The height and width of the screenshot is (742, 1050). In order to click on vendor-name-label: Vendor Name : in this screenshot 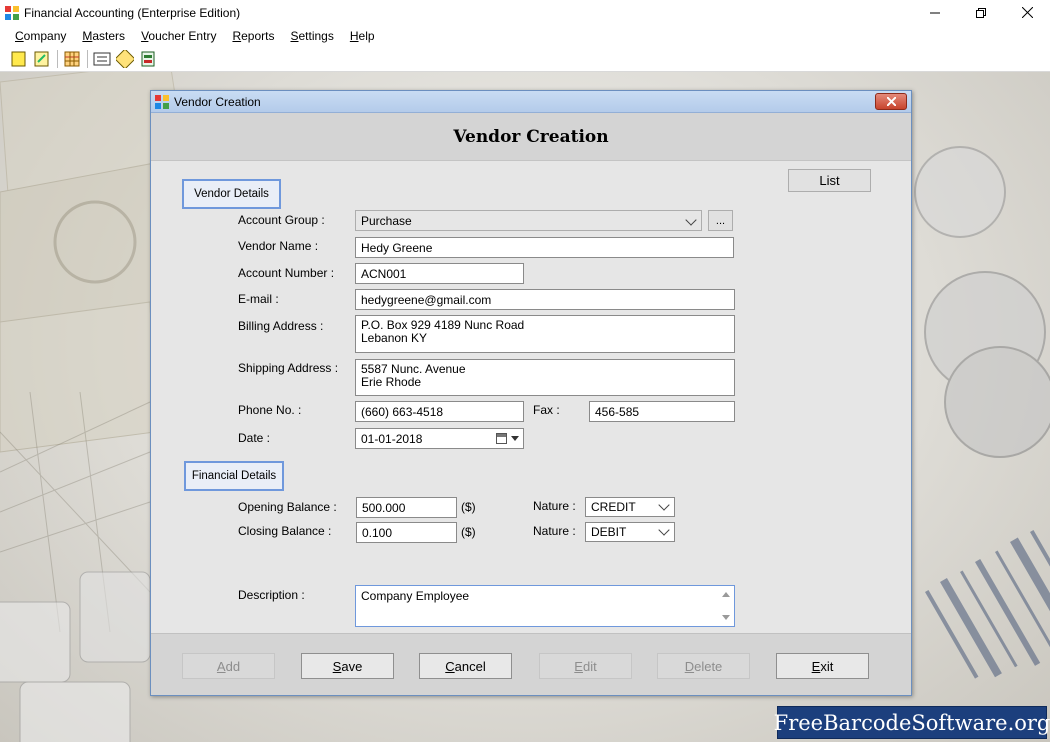, I will do `click(278, 246)`.